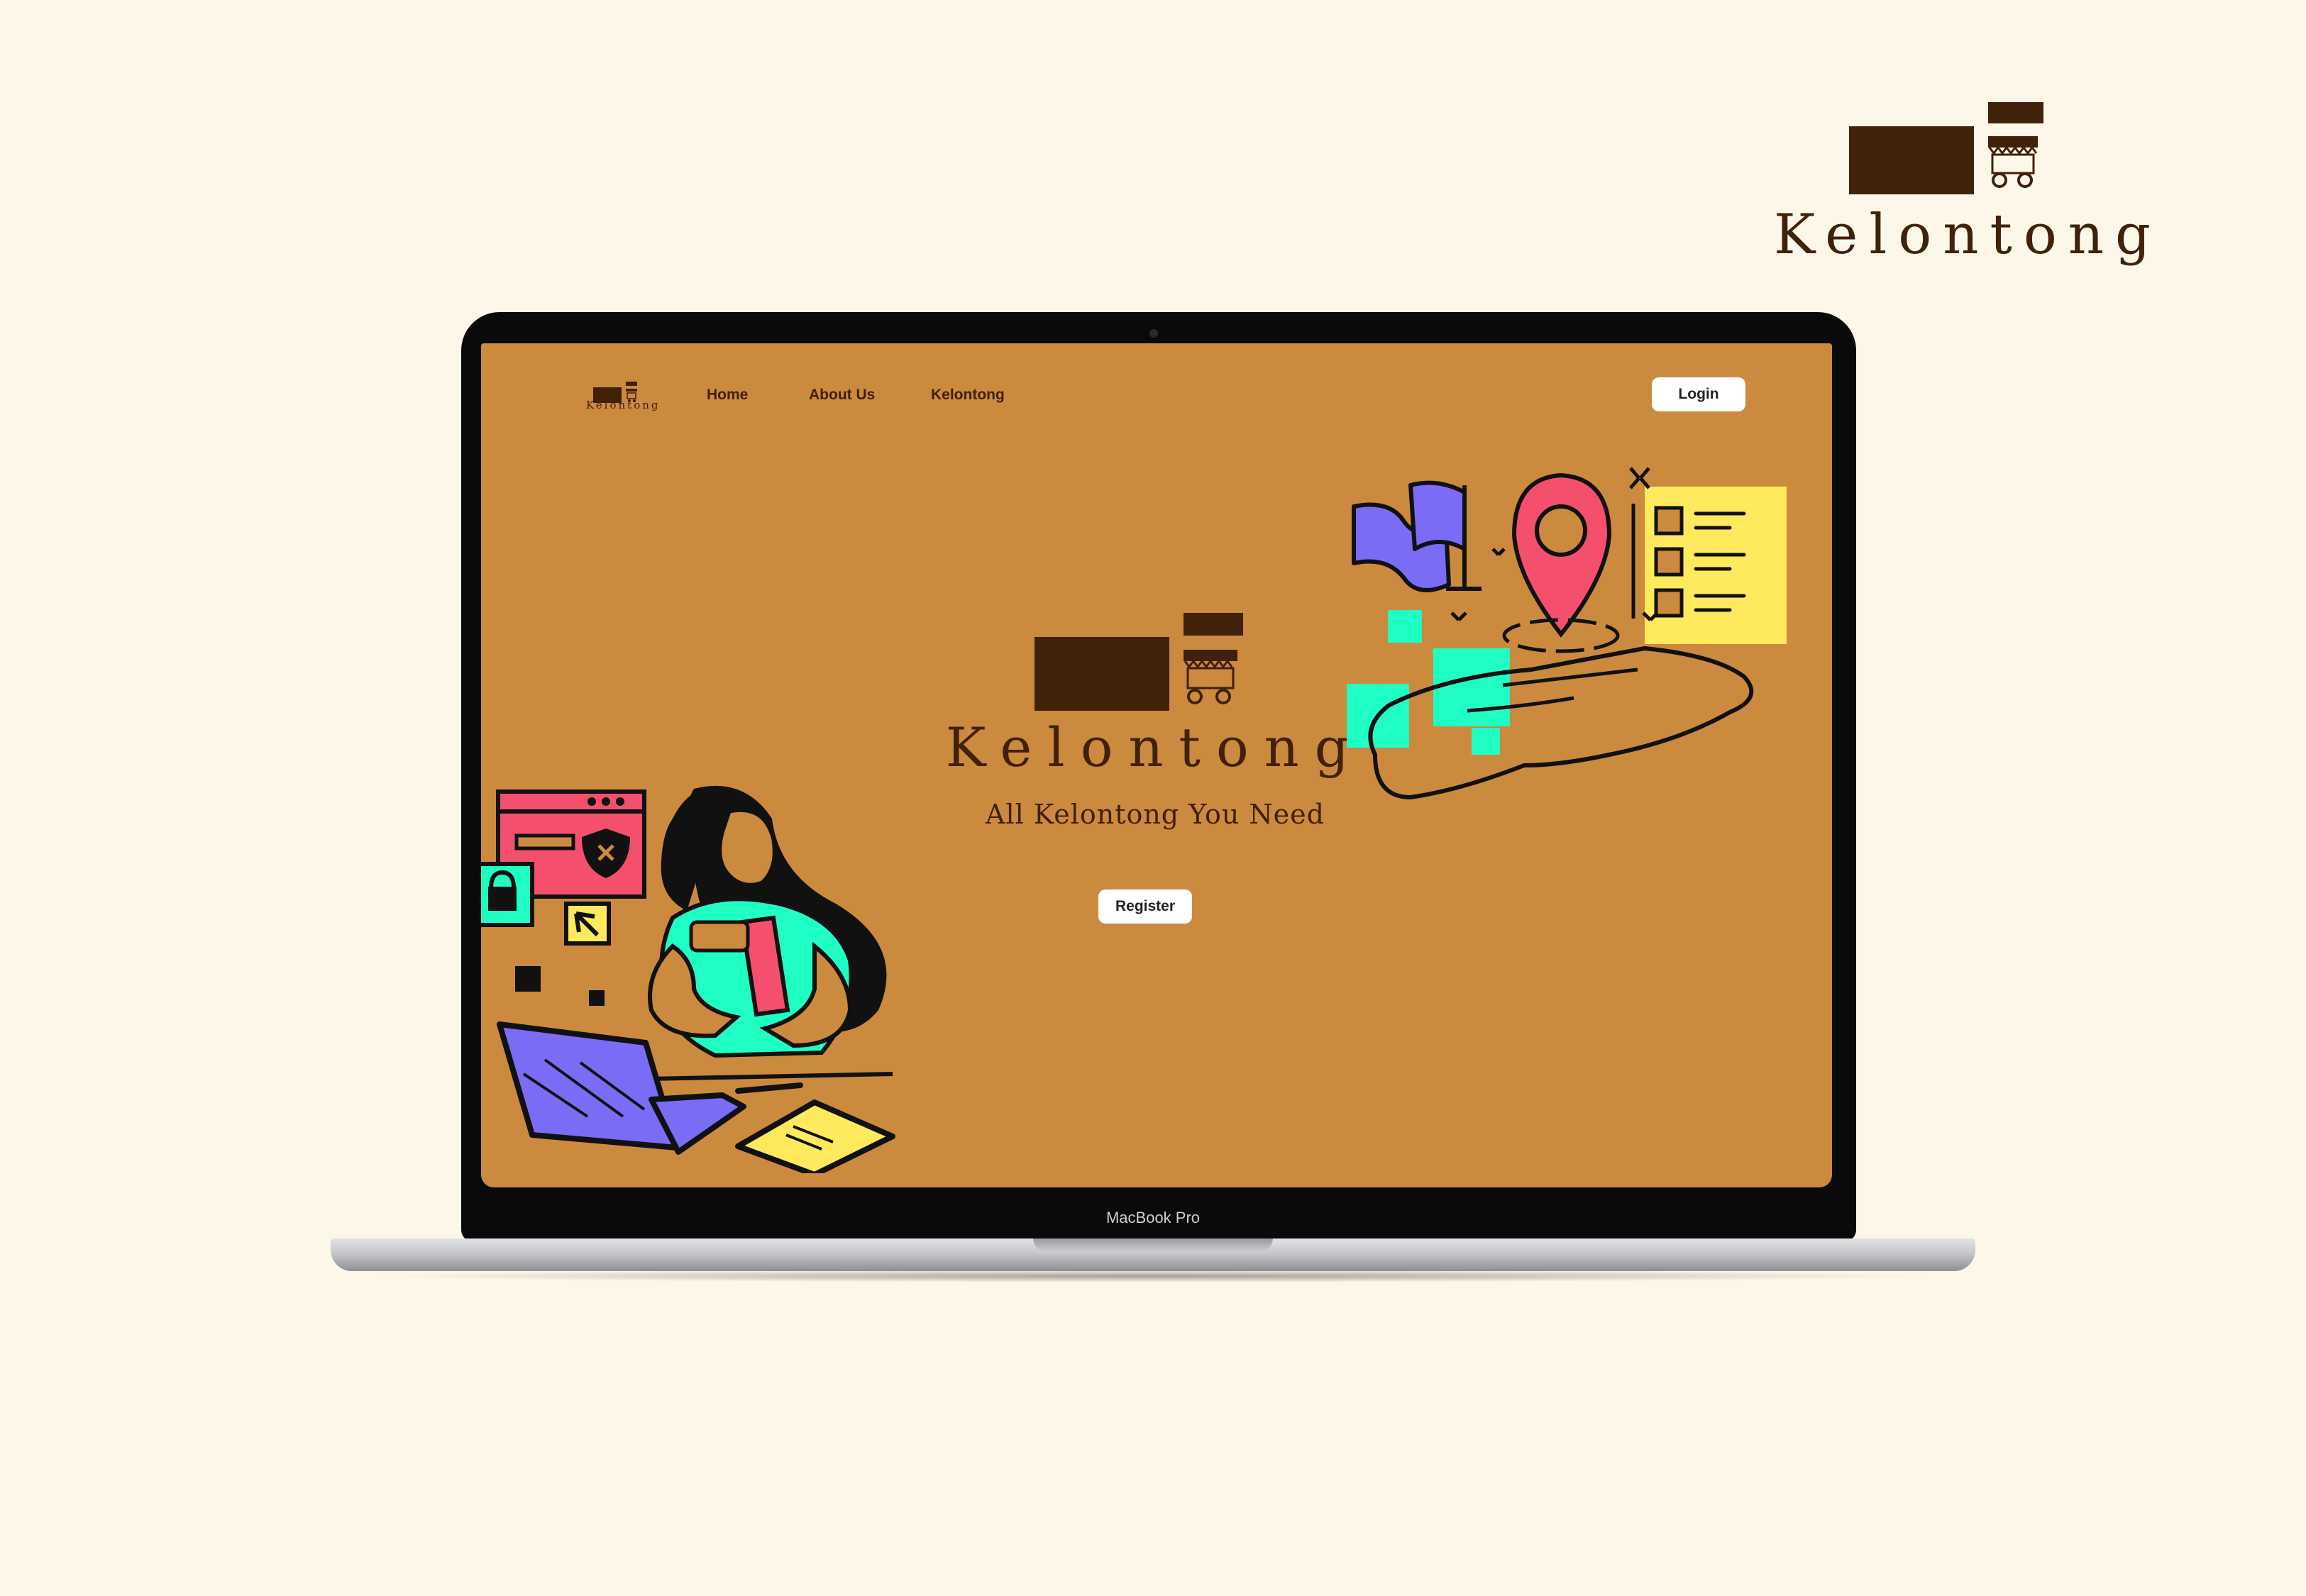 This screenshot has height=1596, width=2306. Describe the element at coordinates (1709, 565) in the screenshot. I see `checklist-icon` at that location.